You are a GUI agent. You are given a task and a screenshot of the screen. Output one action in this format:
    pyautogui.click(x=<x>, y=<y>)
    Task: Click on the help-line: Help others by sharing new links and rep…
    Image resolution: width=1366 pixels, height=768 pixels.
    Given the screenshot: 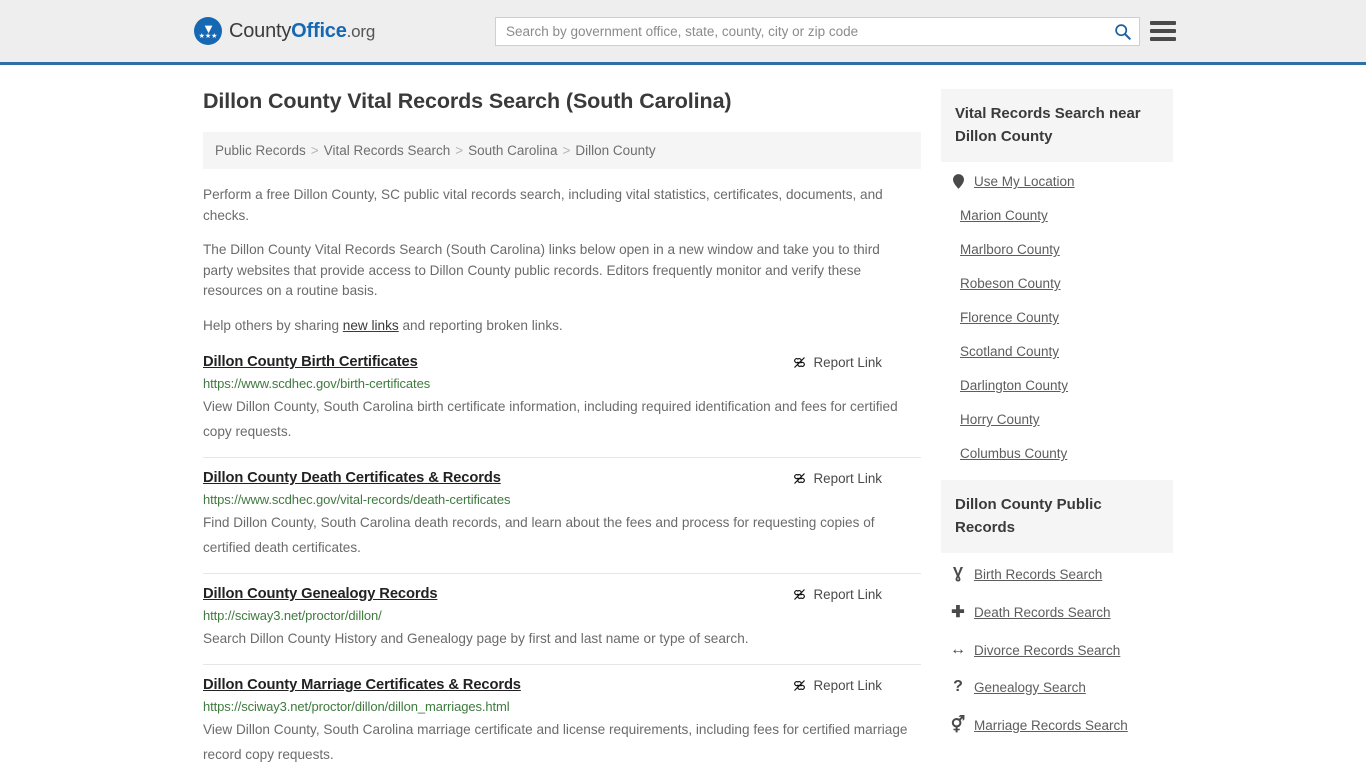 What is the action you would take?
    pyautogui.click(x=556, y=326)
    